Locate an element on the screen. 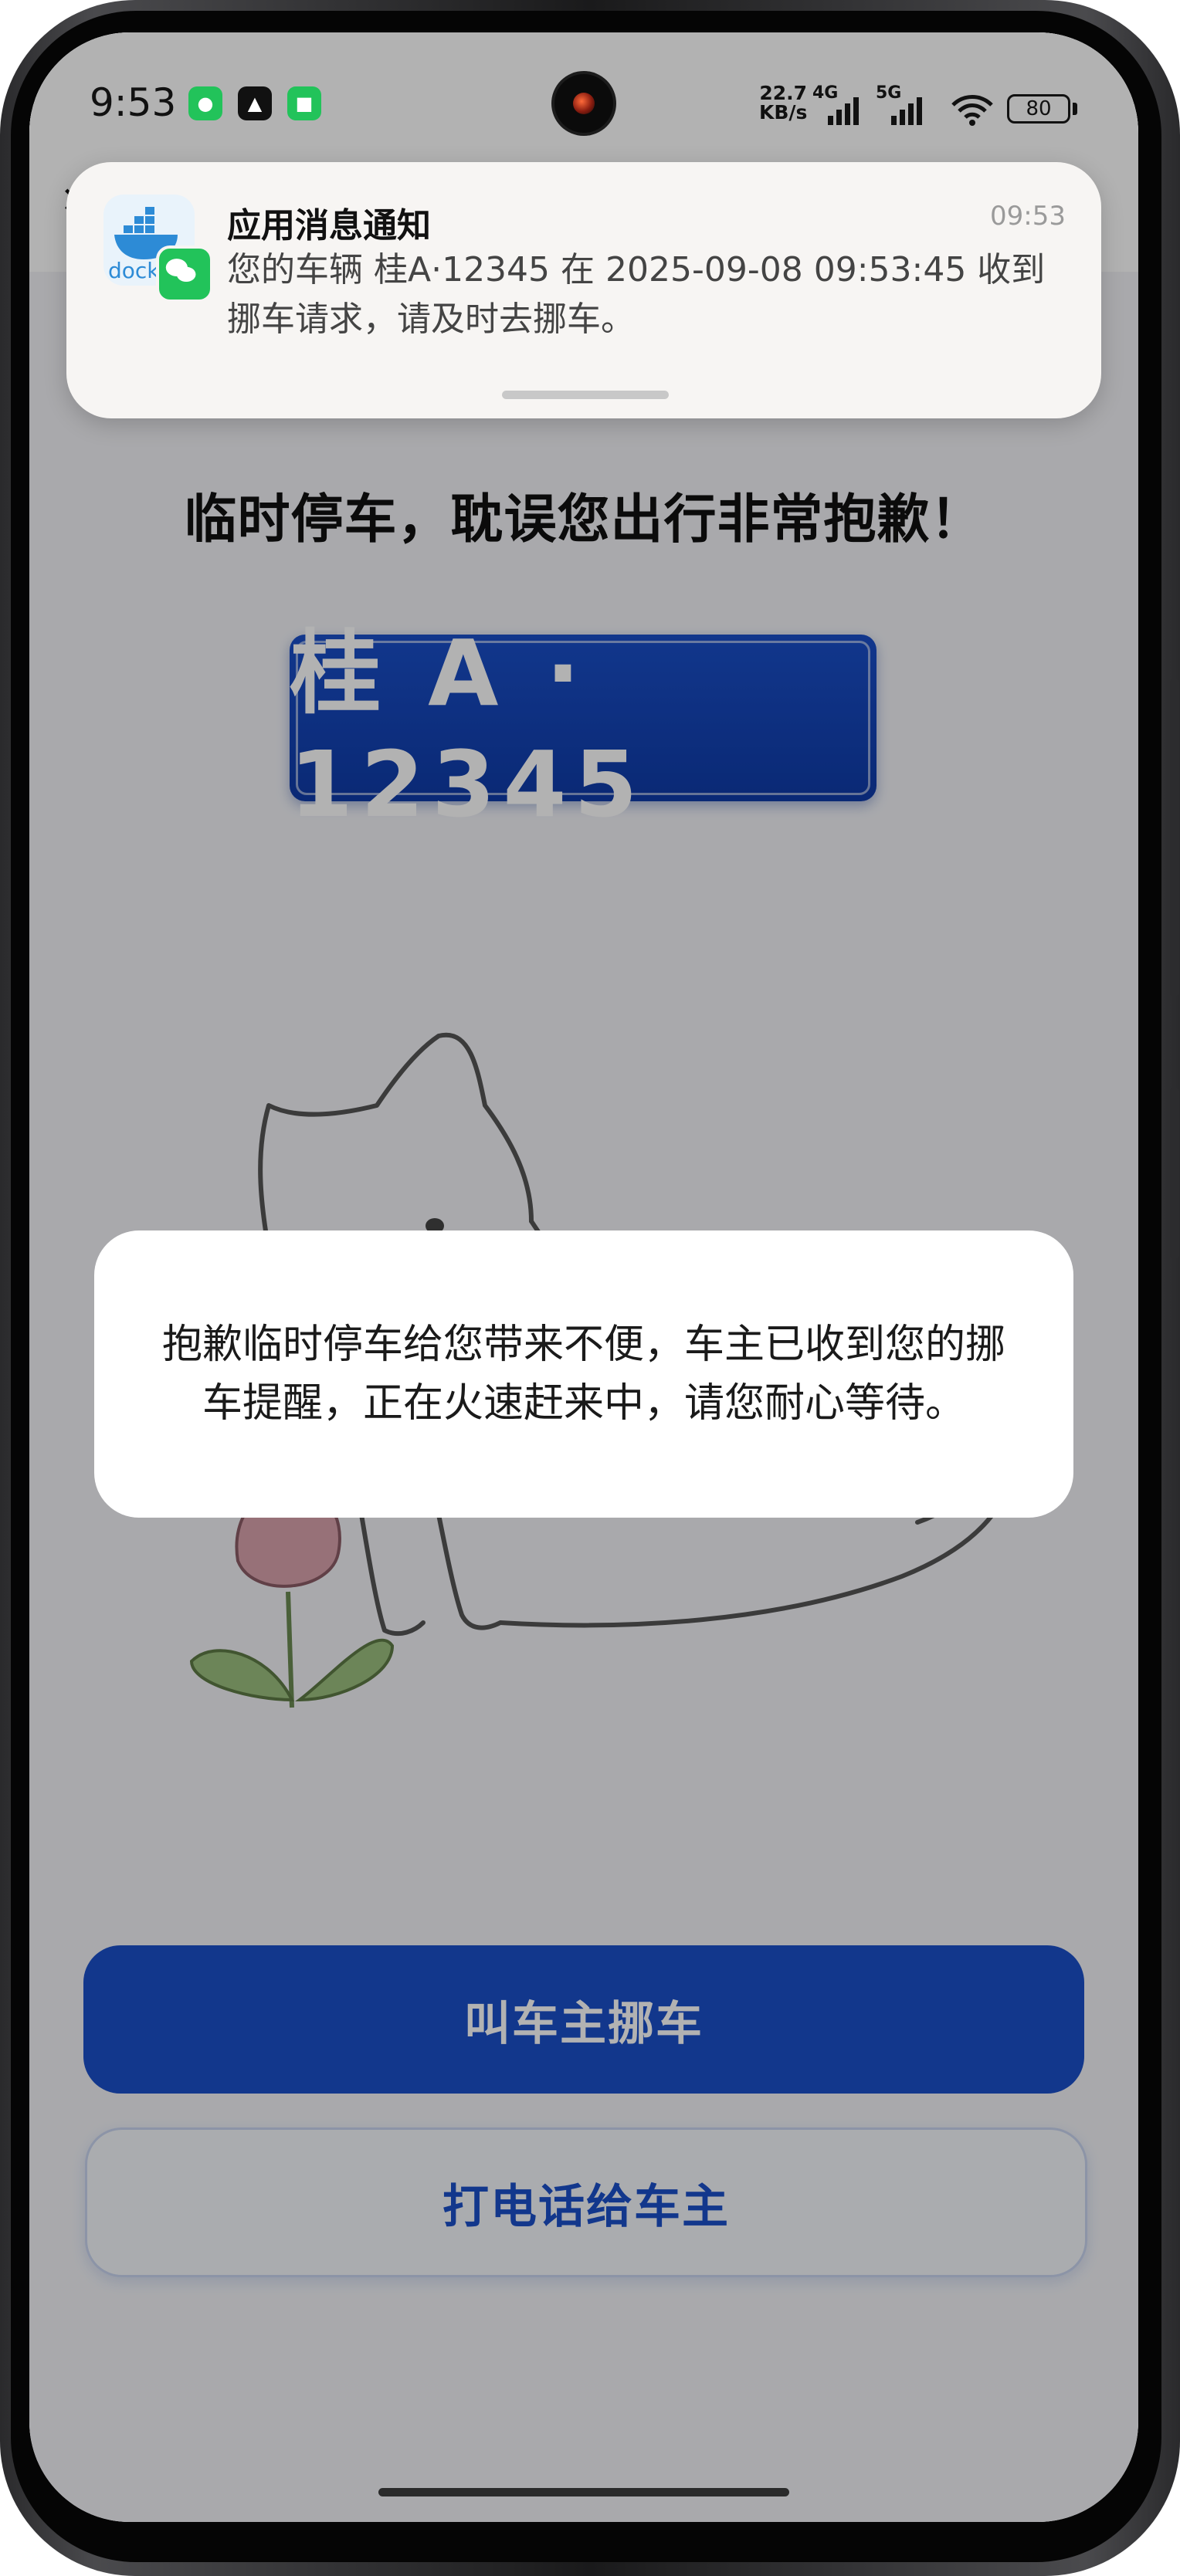 This screenshot has height=2576, width=1180. network-speed: 22.7 KB/s is located at coordinates (783, 102).